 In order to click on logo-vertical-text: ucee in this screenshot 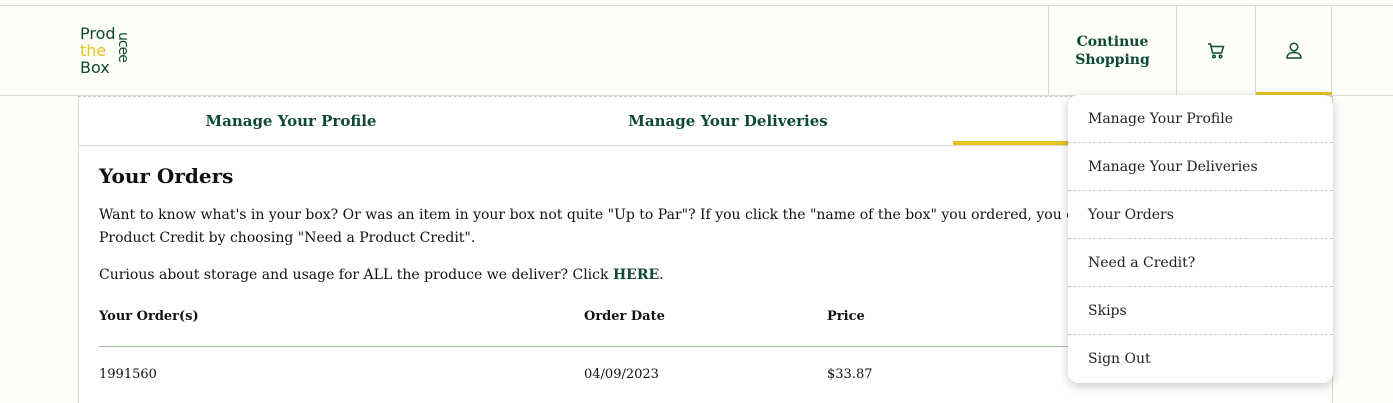, I will do `click(123, 47)`.